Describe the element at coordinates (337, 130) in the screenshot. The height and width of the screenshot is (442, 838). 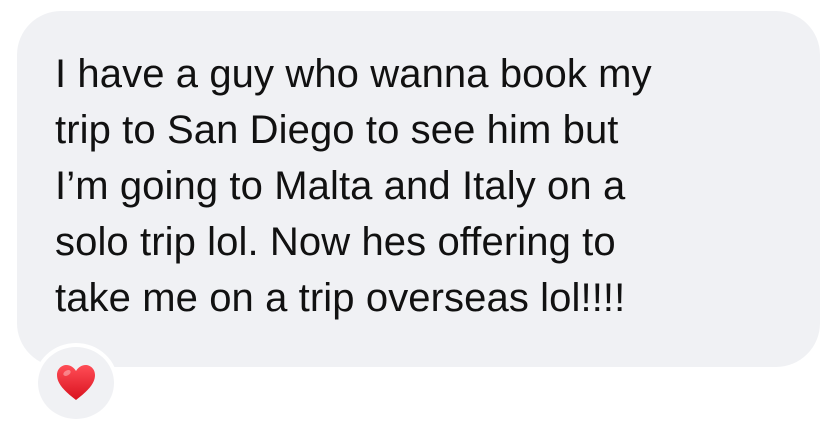
I see `message-line-2: trip to San Diego to see him but` at that location.